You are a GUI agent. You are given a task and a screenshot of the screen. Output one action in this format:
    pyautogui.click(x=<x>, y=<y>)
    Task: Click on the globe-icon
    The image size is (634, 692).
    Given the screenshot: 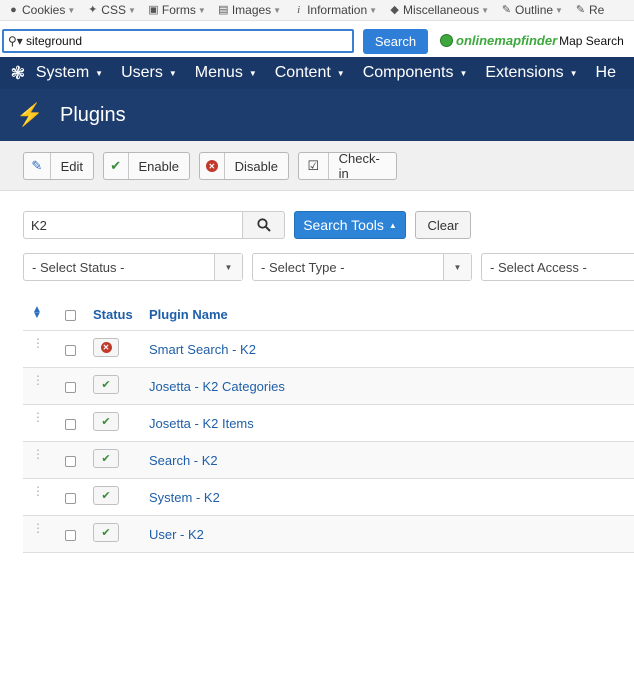 What is the action you would take?
    pyautogui.click(x=446, y=40)
    